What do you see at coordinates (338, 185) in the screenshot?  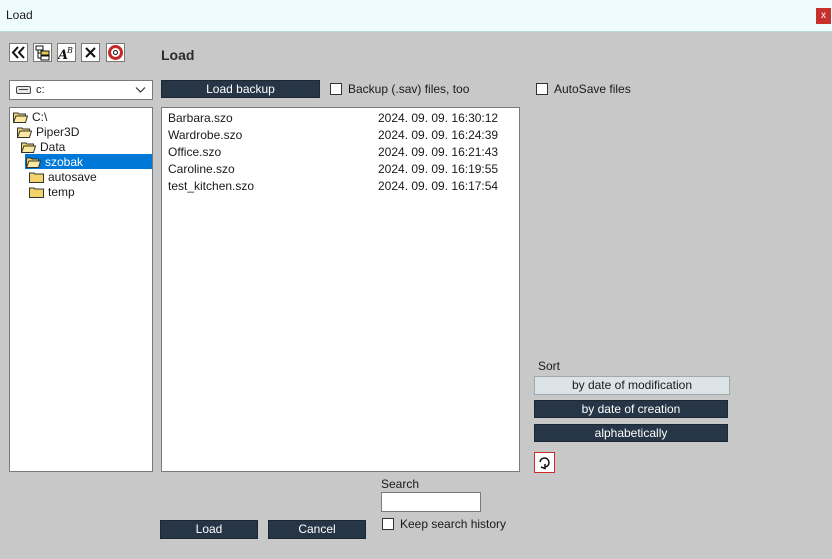 I see `list-item: test_kitchen.szo 2024. 09. 09. 16:17:54` at bounding box center [338, 185].